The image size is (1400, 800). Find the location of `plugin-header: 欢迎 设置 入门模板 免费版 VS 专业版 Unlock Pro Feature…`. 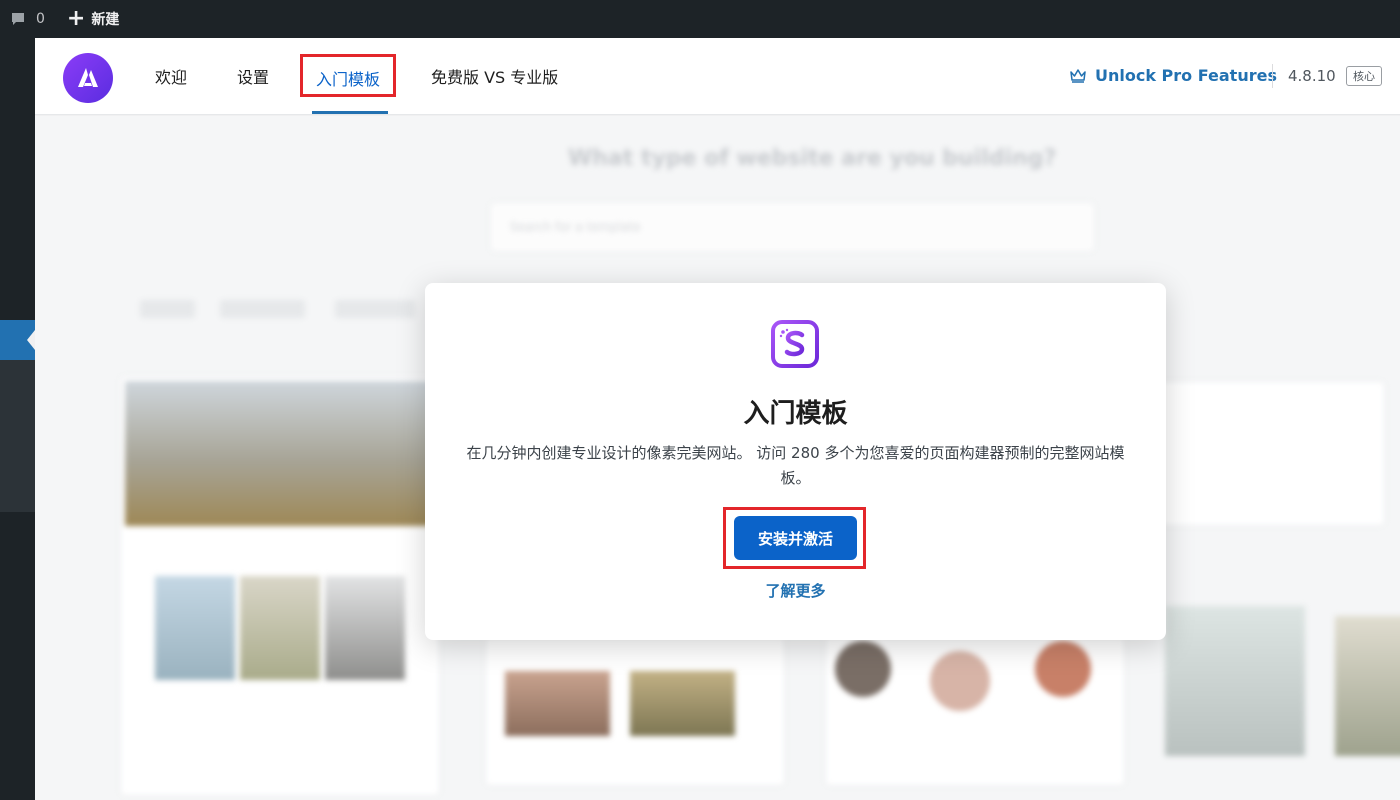

plugin-header: 欢迎 设置 入门模板 免费版 VS 专业版 Unlock Pro Feature… is located at coordinates (717, 76).